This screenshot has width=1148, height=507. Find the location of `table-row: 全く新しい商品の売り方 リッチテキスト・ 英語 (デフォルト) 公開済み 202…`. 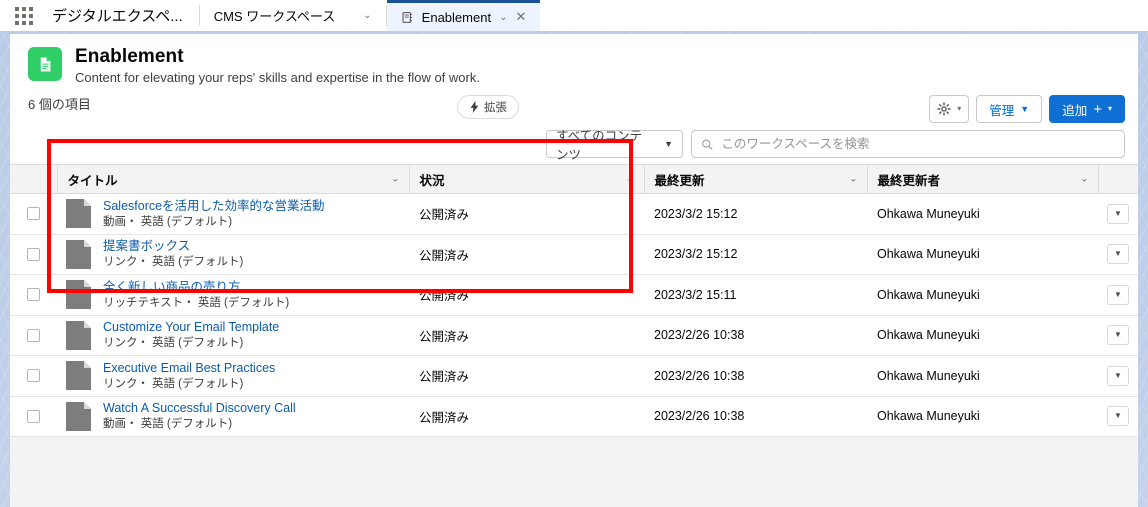

table-row: 全く新しい商品の売り方 リッチテキスト・ 英語 (デフォルト) 公開済み 202… is located at coordinates (574, 295).